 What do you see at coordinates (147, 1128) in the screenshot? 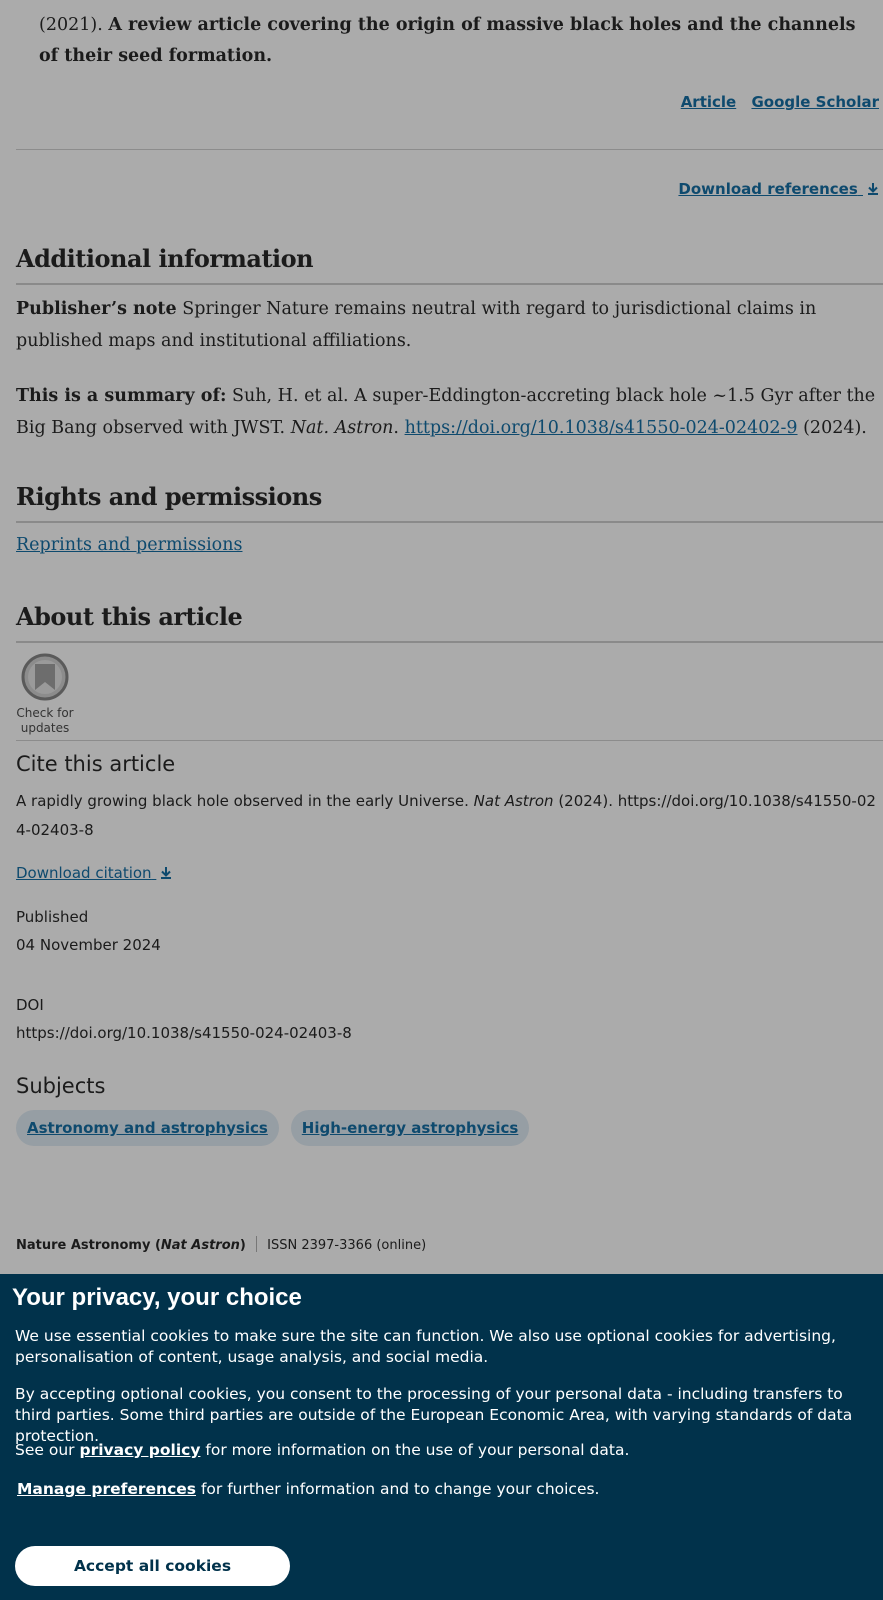
I see `subject-astronomy: Astronomy and astrophysics` at bounding box center [147, 1128].